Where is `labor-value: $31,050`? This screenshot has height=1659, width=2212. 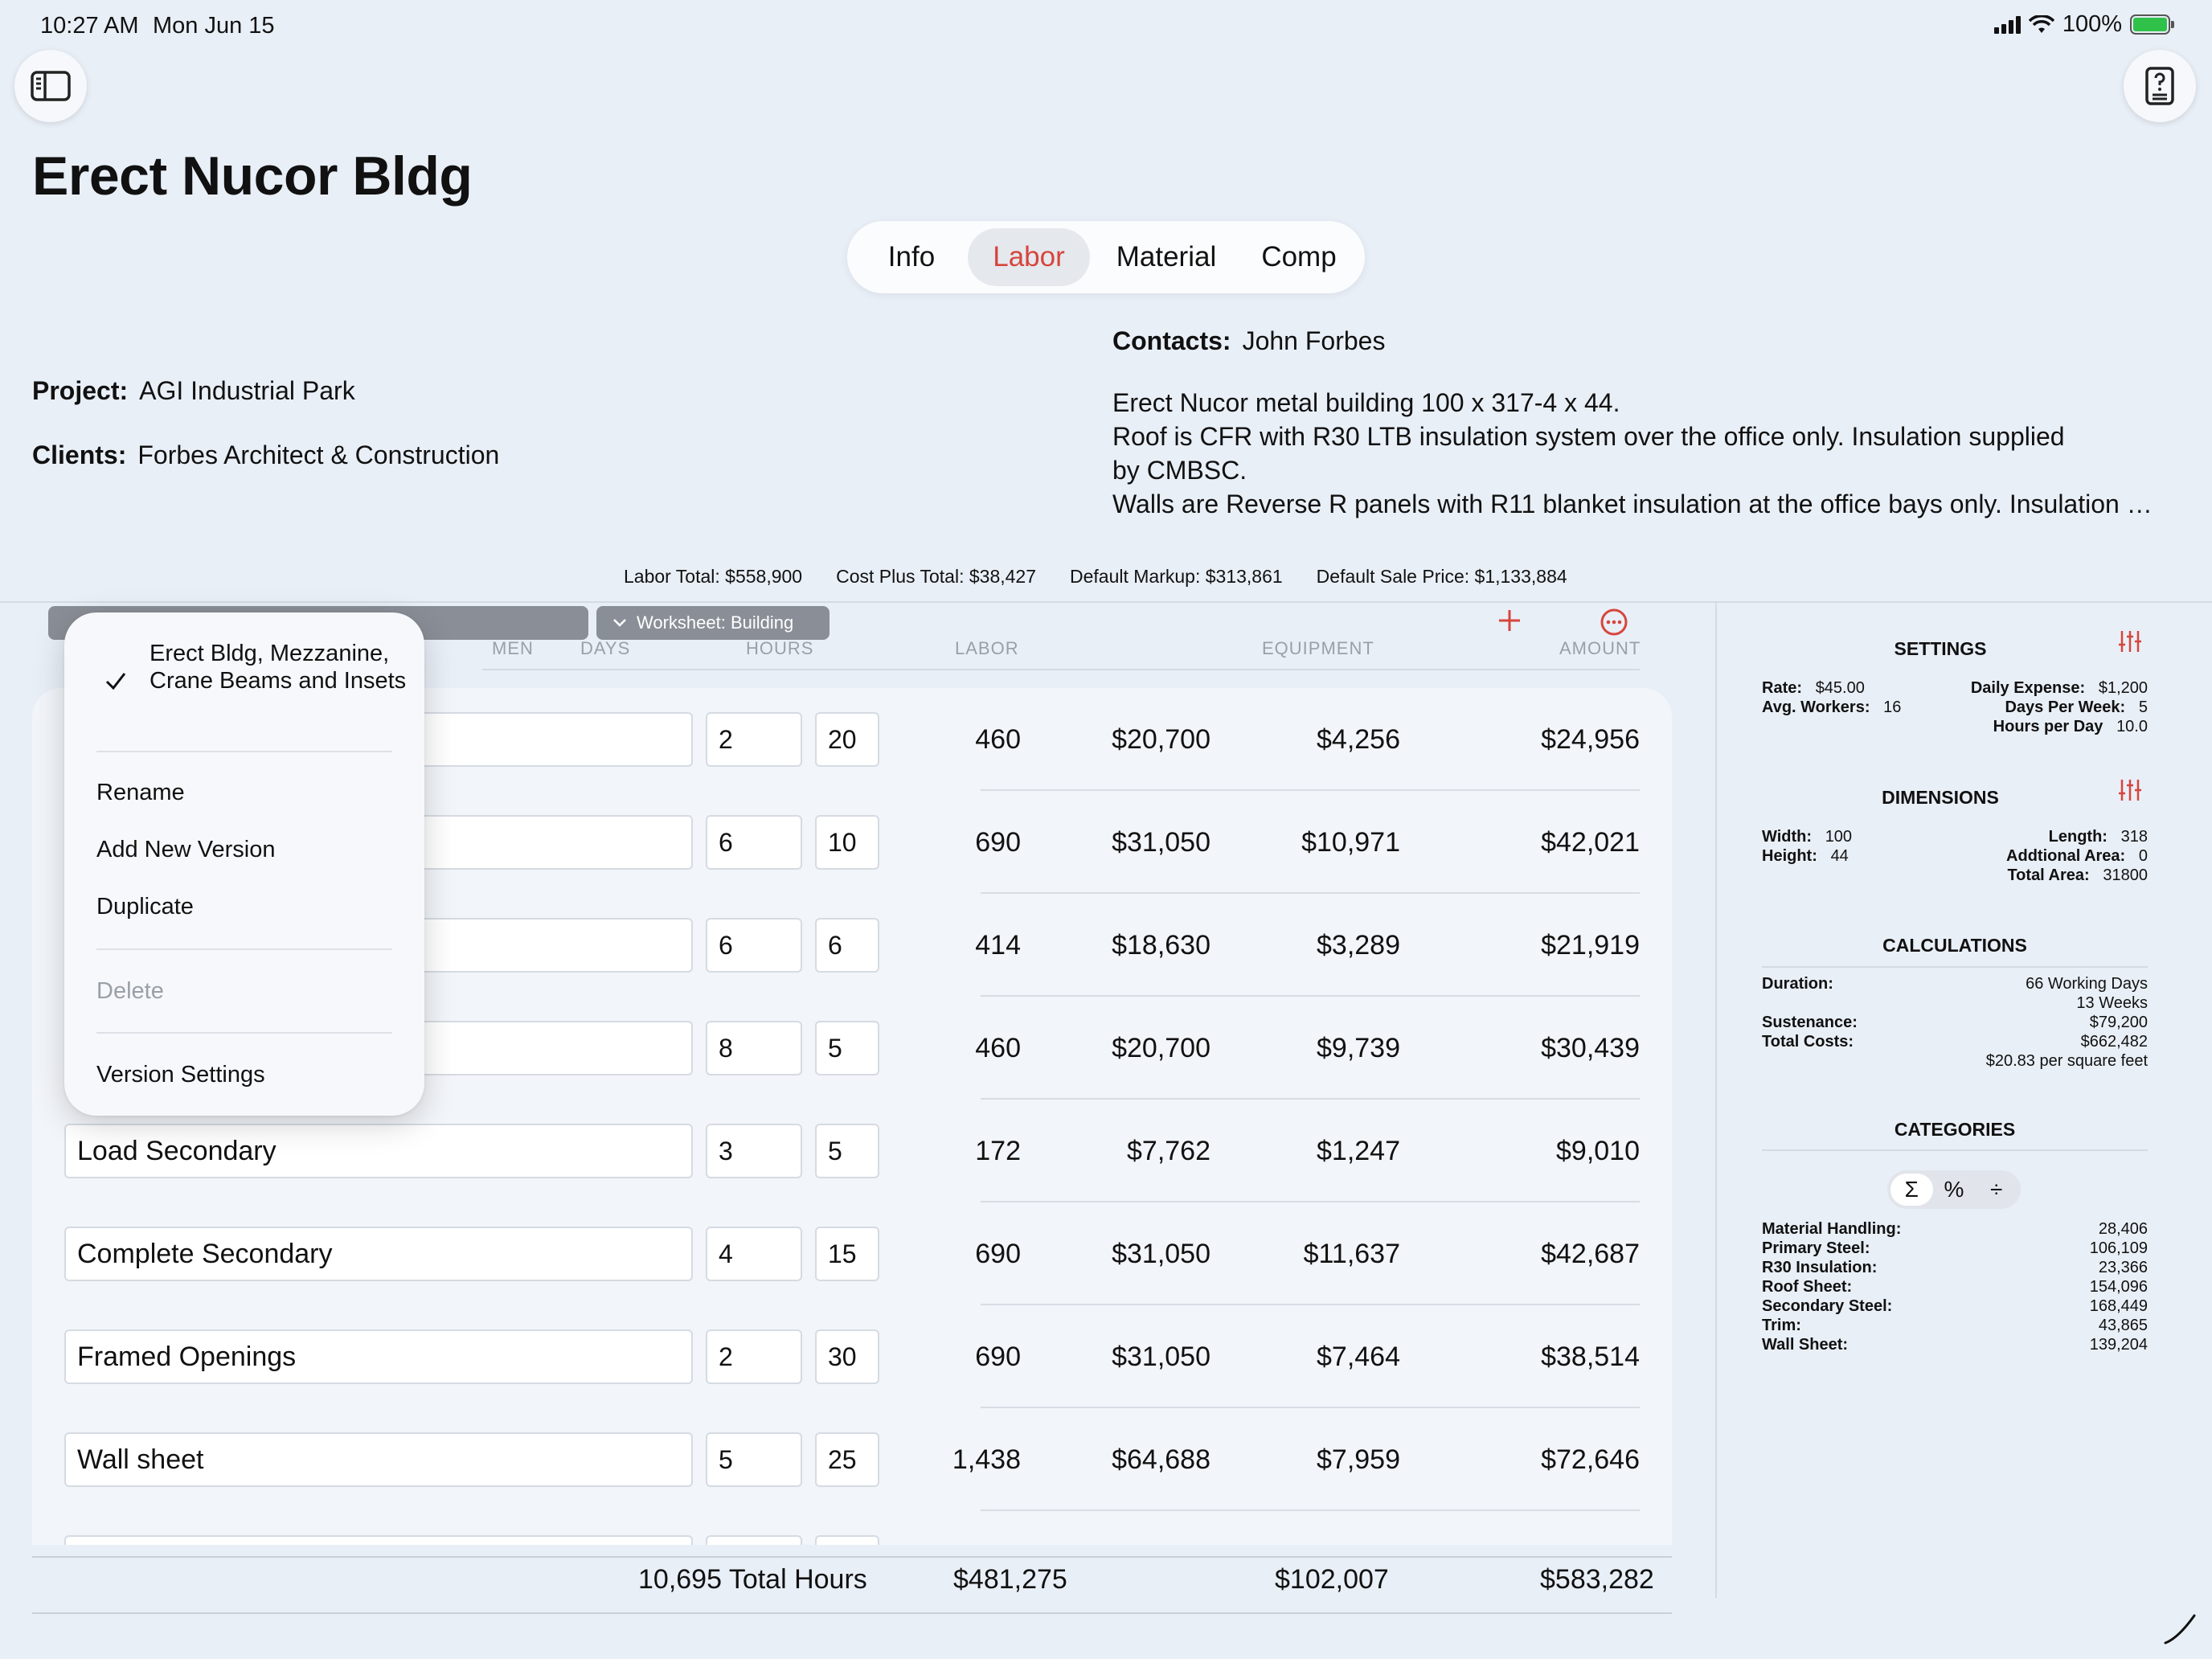 labor-value: $31,050 is located at coordinates (1161, 842).